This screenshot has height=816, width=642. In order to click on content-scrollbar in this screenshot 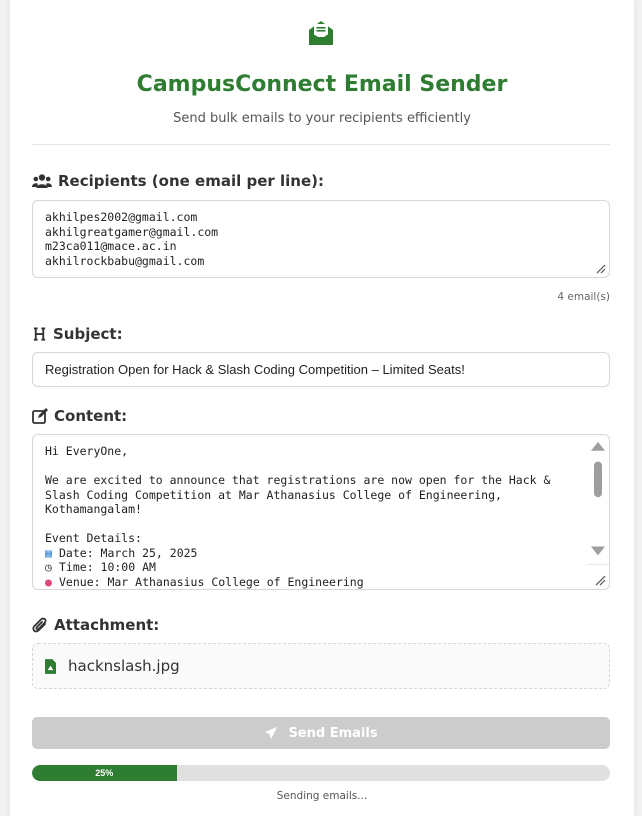, I will do `click(598, 512)`.